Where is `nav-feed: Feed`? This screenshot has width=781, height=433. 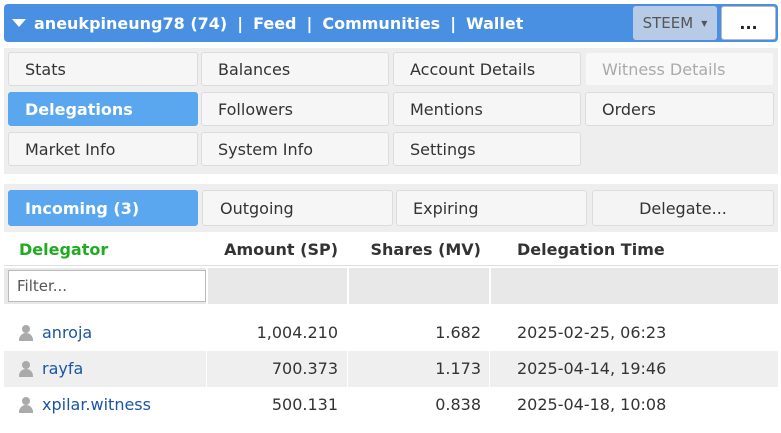
nav-feed: Feed is located at coordinates (274, 23).